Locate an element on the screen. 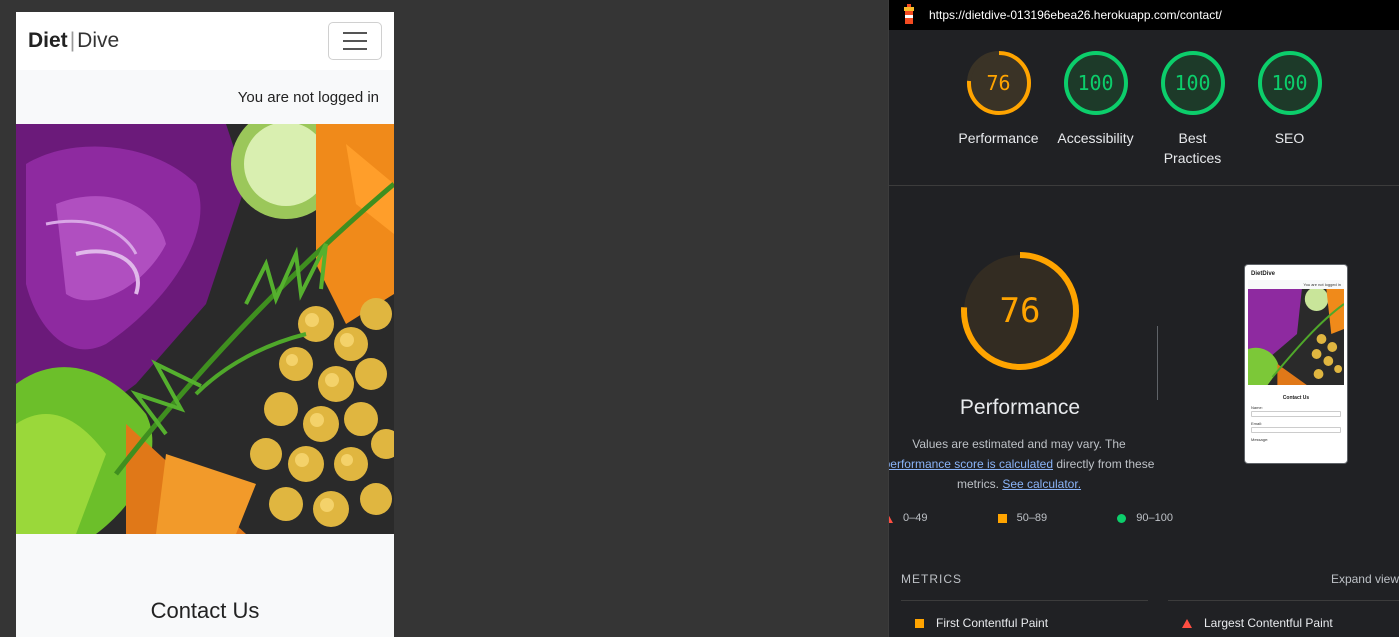  thumb-field-label: Name: is located at coordinates (1257, 407).